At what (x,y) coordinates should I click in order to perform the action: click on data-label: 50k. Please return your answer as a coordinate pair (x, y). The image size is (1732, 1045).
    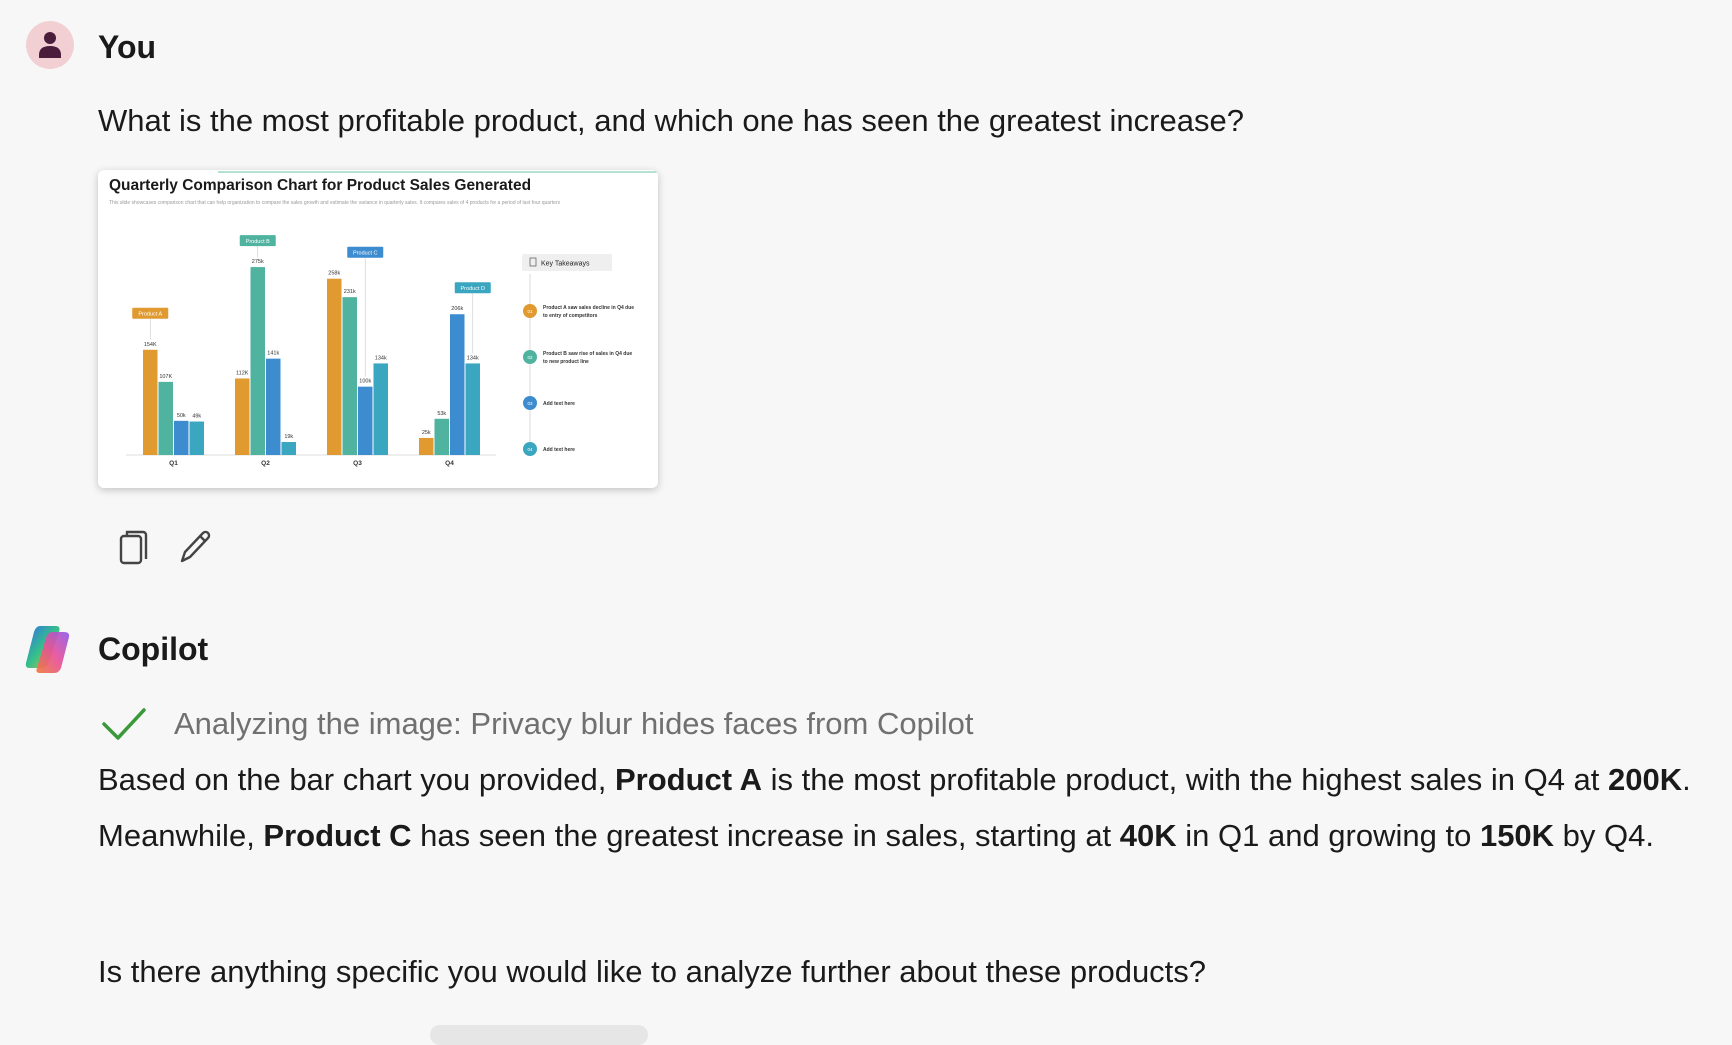
    Looking at the image, I should click on (181, 416).